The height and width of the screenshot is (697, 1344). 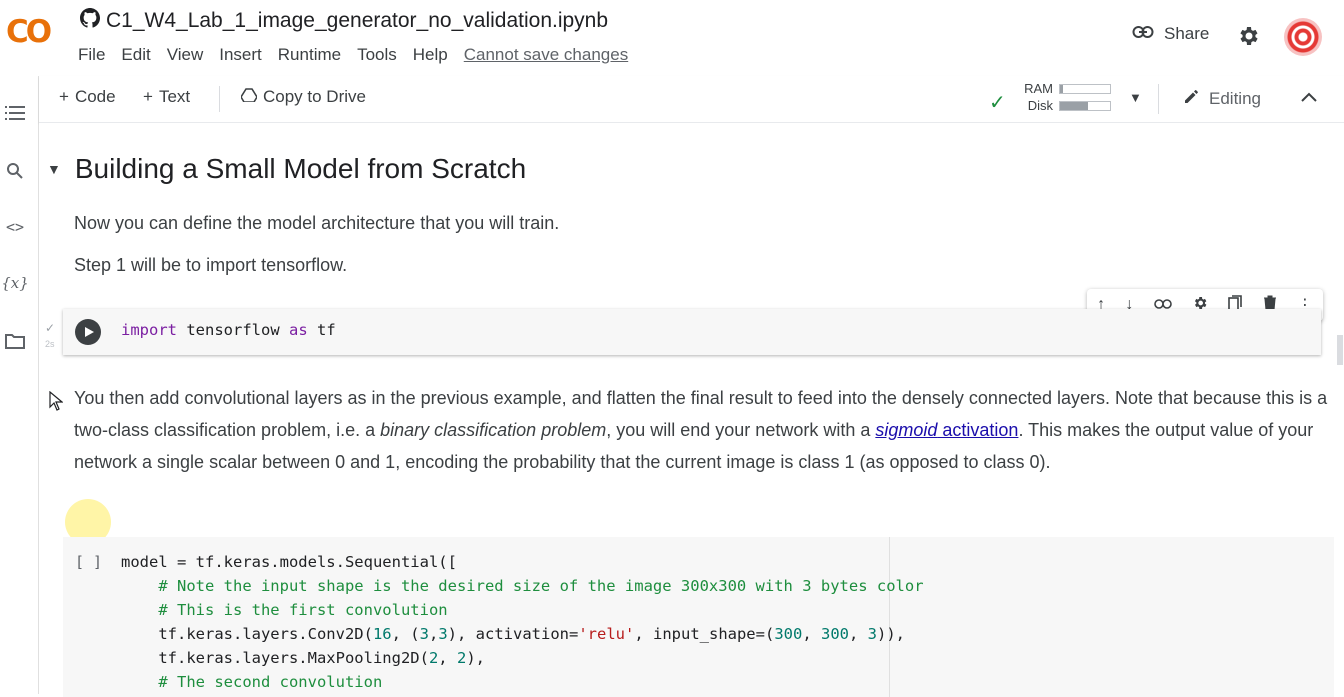 I want to click on code-line: tf.keras.layers.MaxPooling2D(2, 2),, so click(x=303, y=658).